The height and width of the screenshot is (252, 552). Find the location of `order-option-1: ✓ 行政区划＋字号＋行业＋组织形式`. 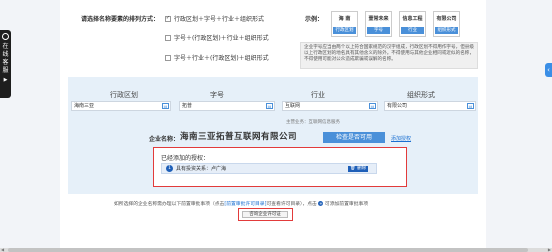

order-option-1: ✓ 行政区划＋字号＋行业＋组织形式 is located at coordinates (214, 18).